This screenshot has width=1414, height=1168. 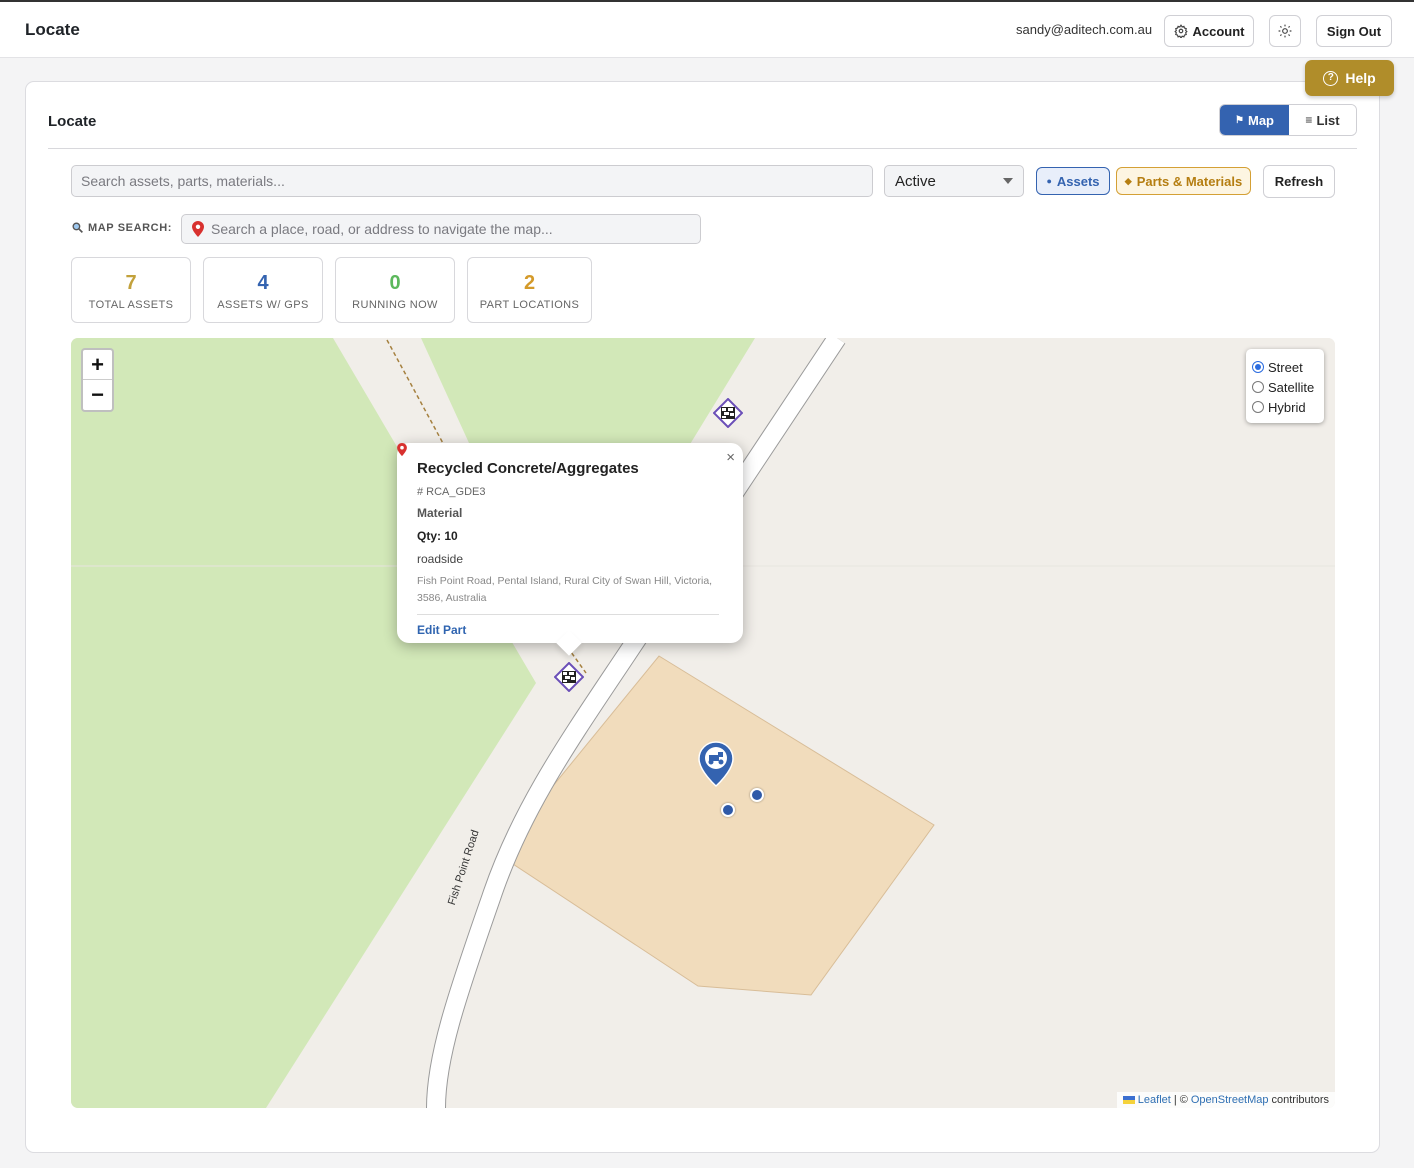 I want to click on zoom-control: + −, so click(x=97, y=380).